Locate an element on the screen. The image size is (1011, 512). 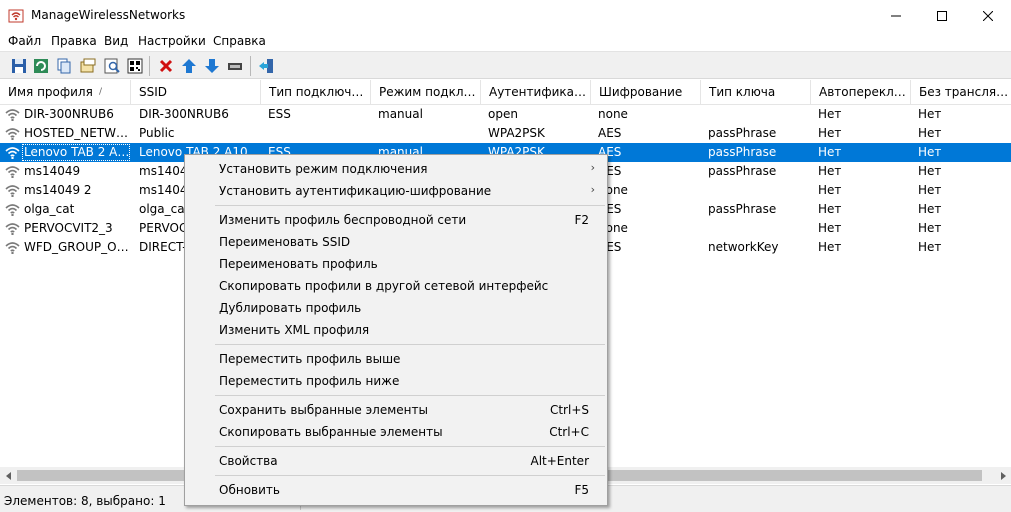
qr-icon is located at coordinates (135, 66).